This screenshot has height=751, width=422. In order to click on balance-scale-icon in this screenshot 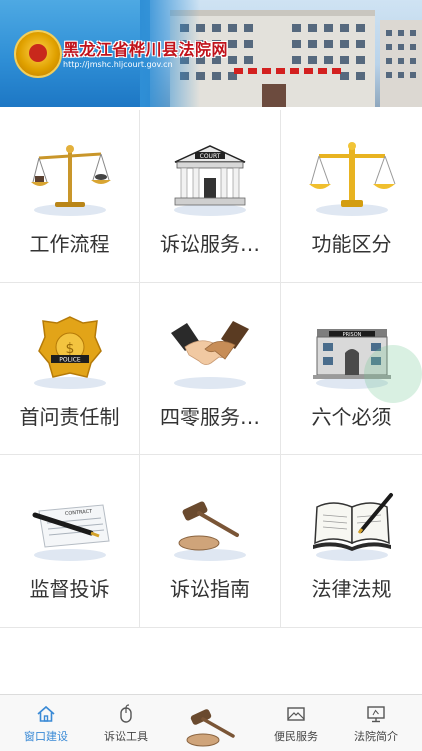, I will do `click(70, 180)`.